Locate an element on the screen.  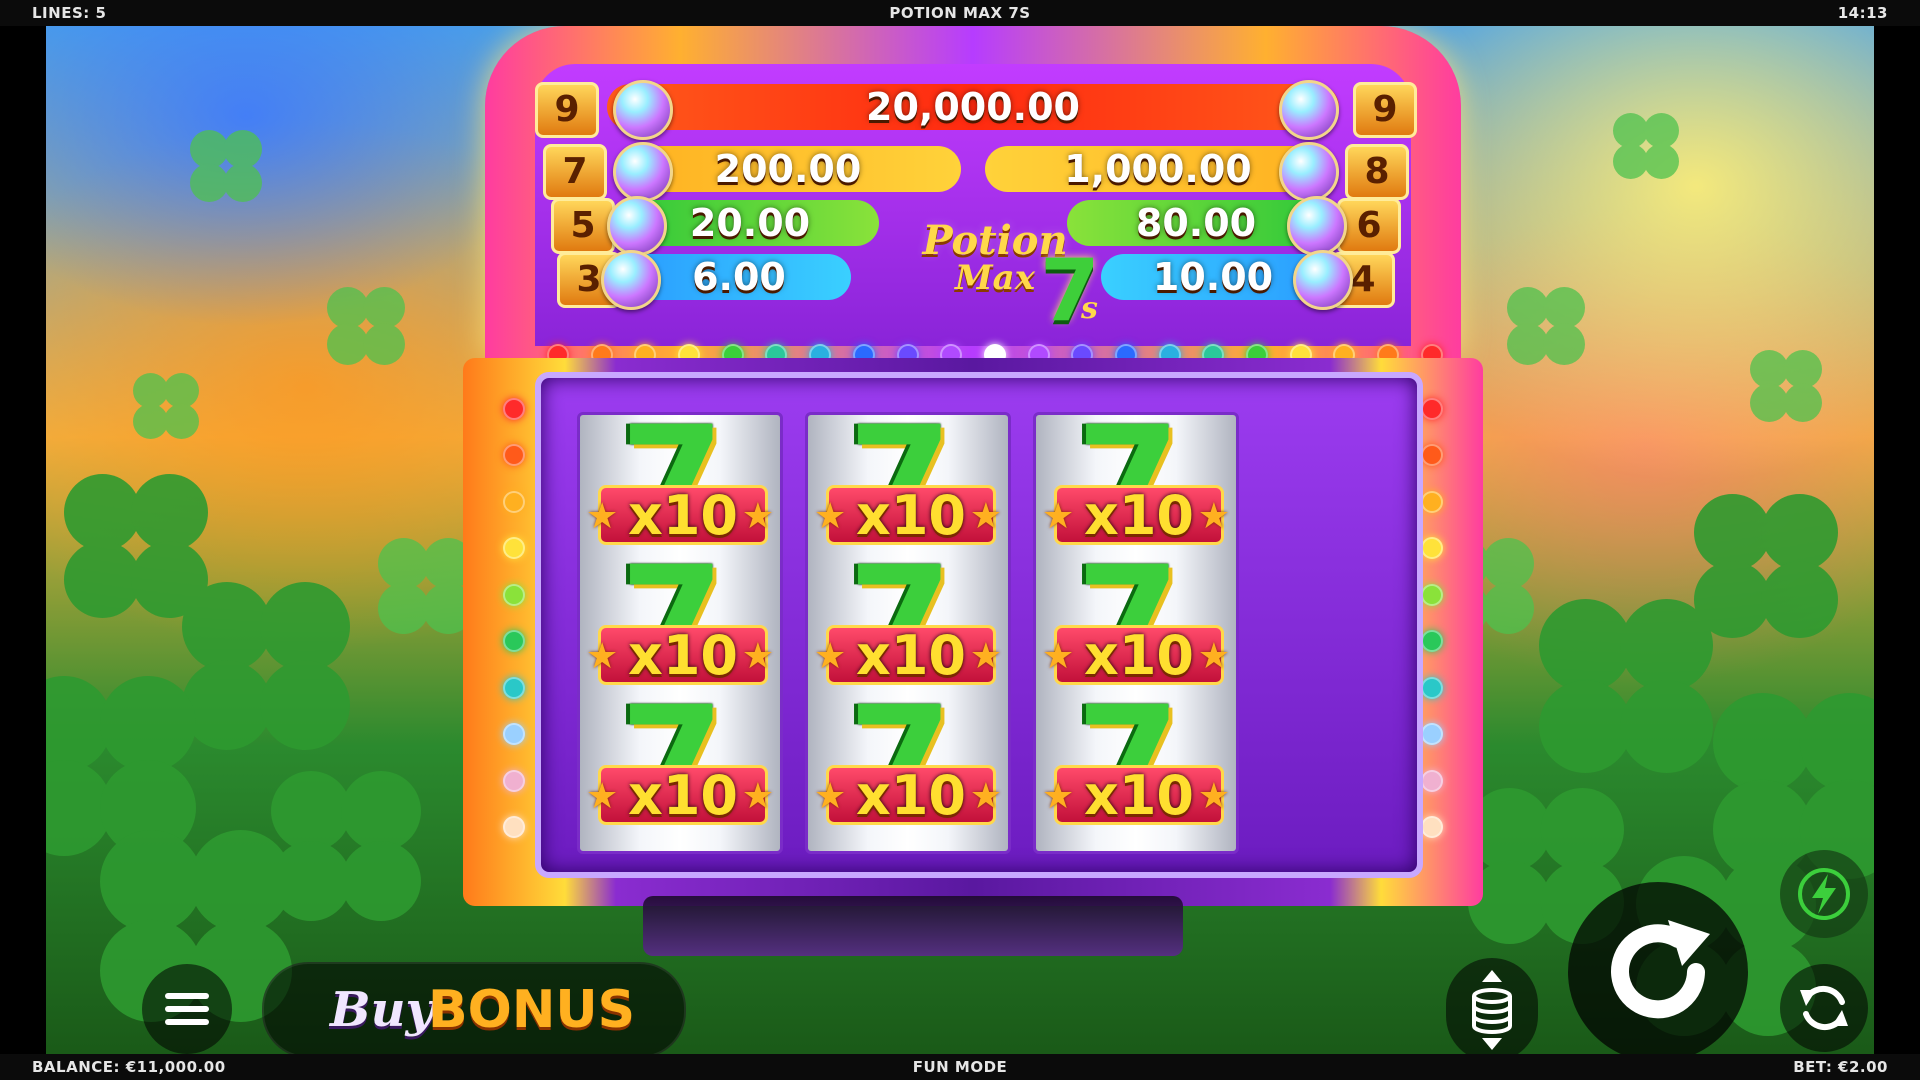
count-left-5: 5 is located at coordinates (583, 226).